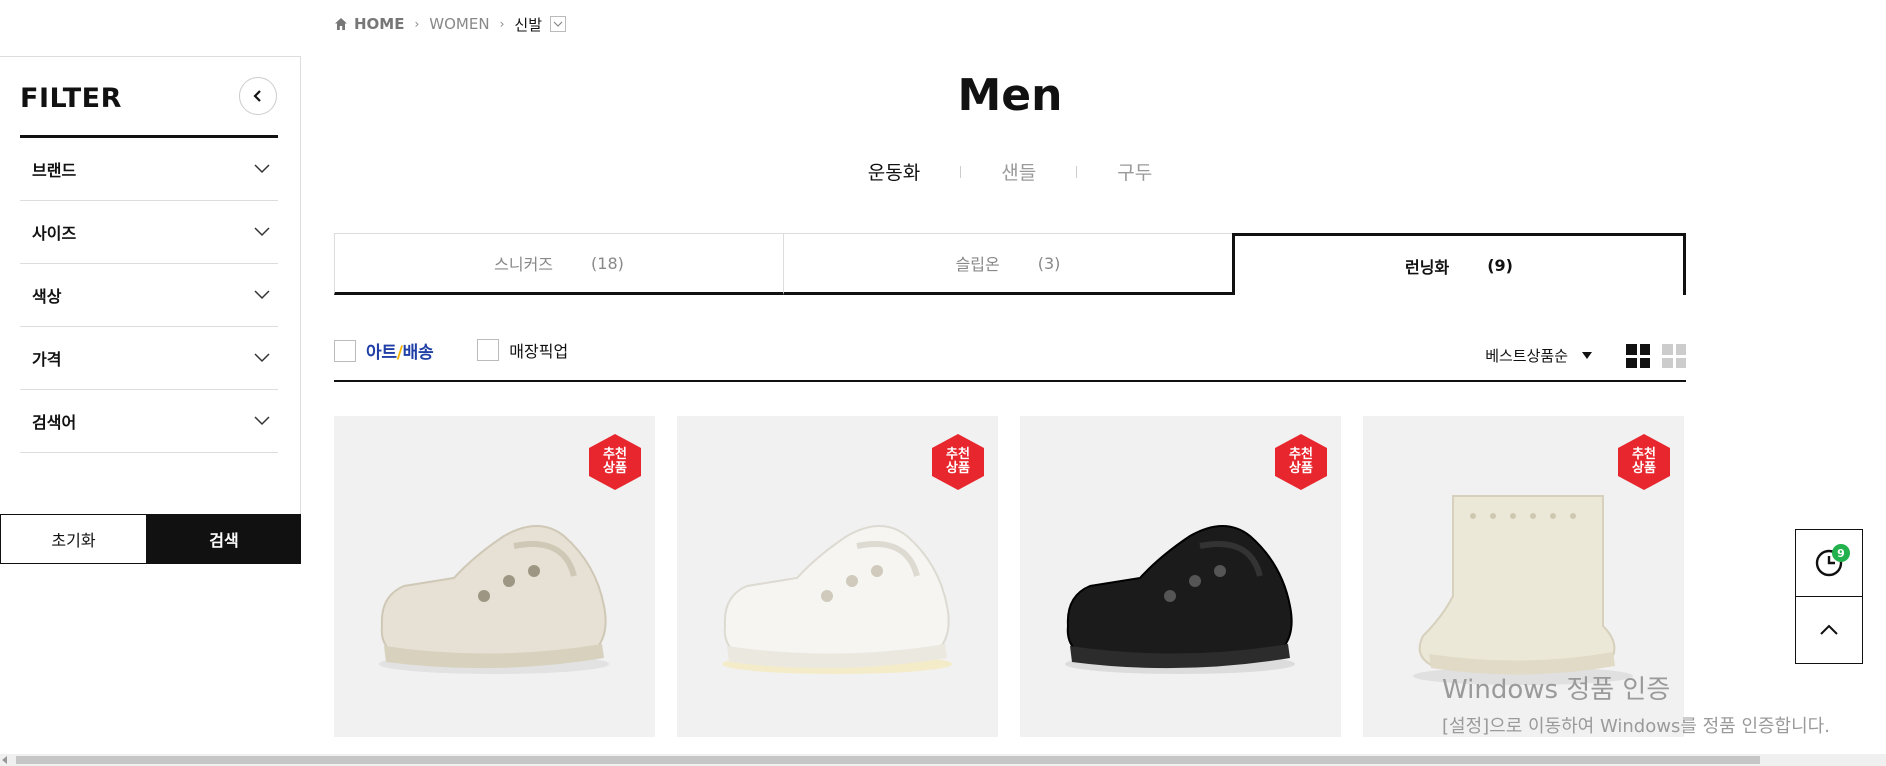  What do you see at coordinates (1556, 690) in the screenshot?
I see `watermark-title: Windows 정품 인증` at bounding box center [1556, 690].